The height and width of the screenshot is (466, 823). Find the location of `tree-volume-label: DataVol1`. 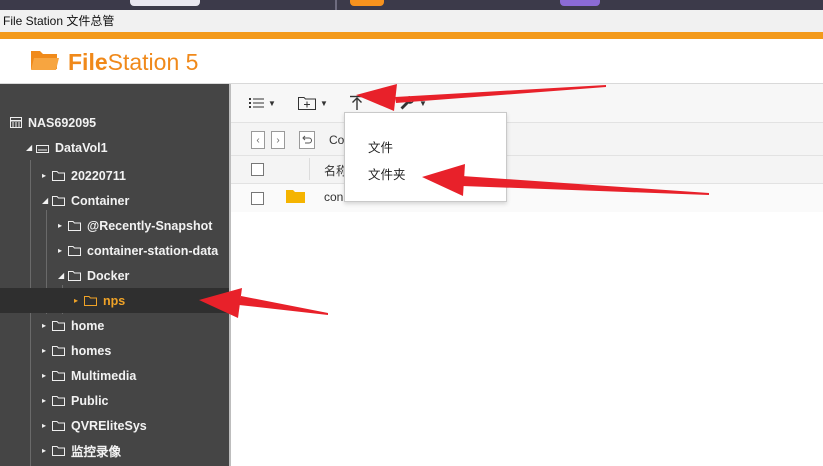

tree-volume-label: DataVol1 is located at coordinates (81, 147).